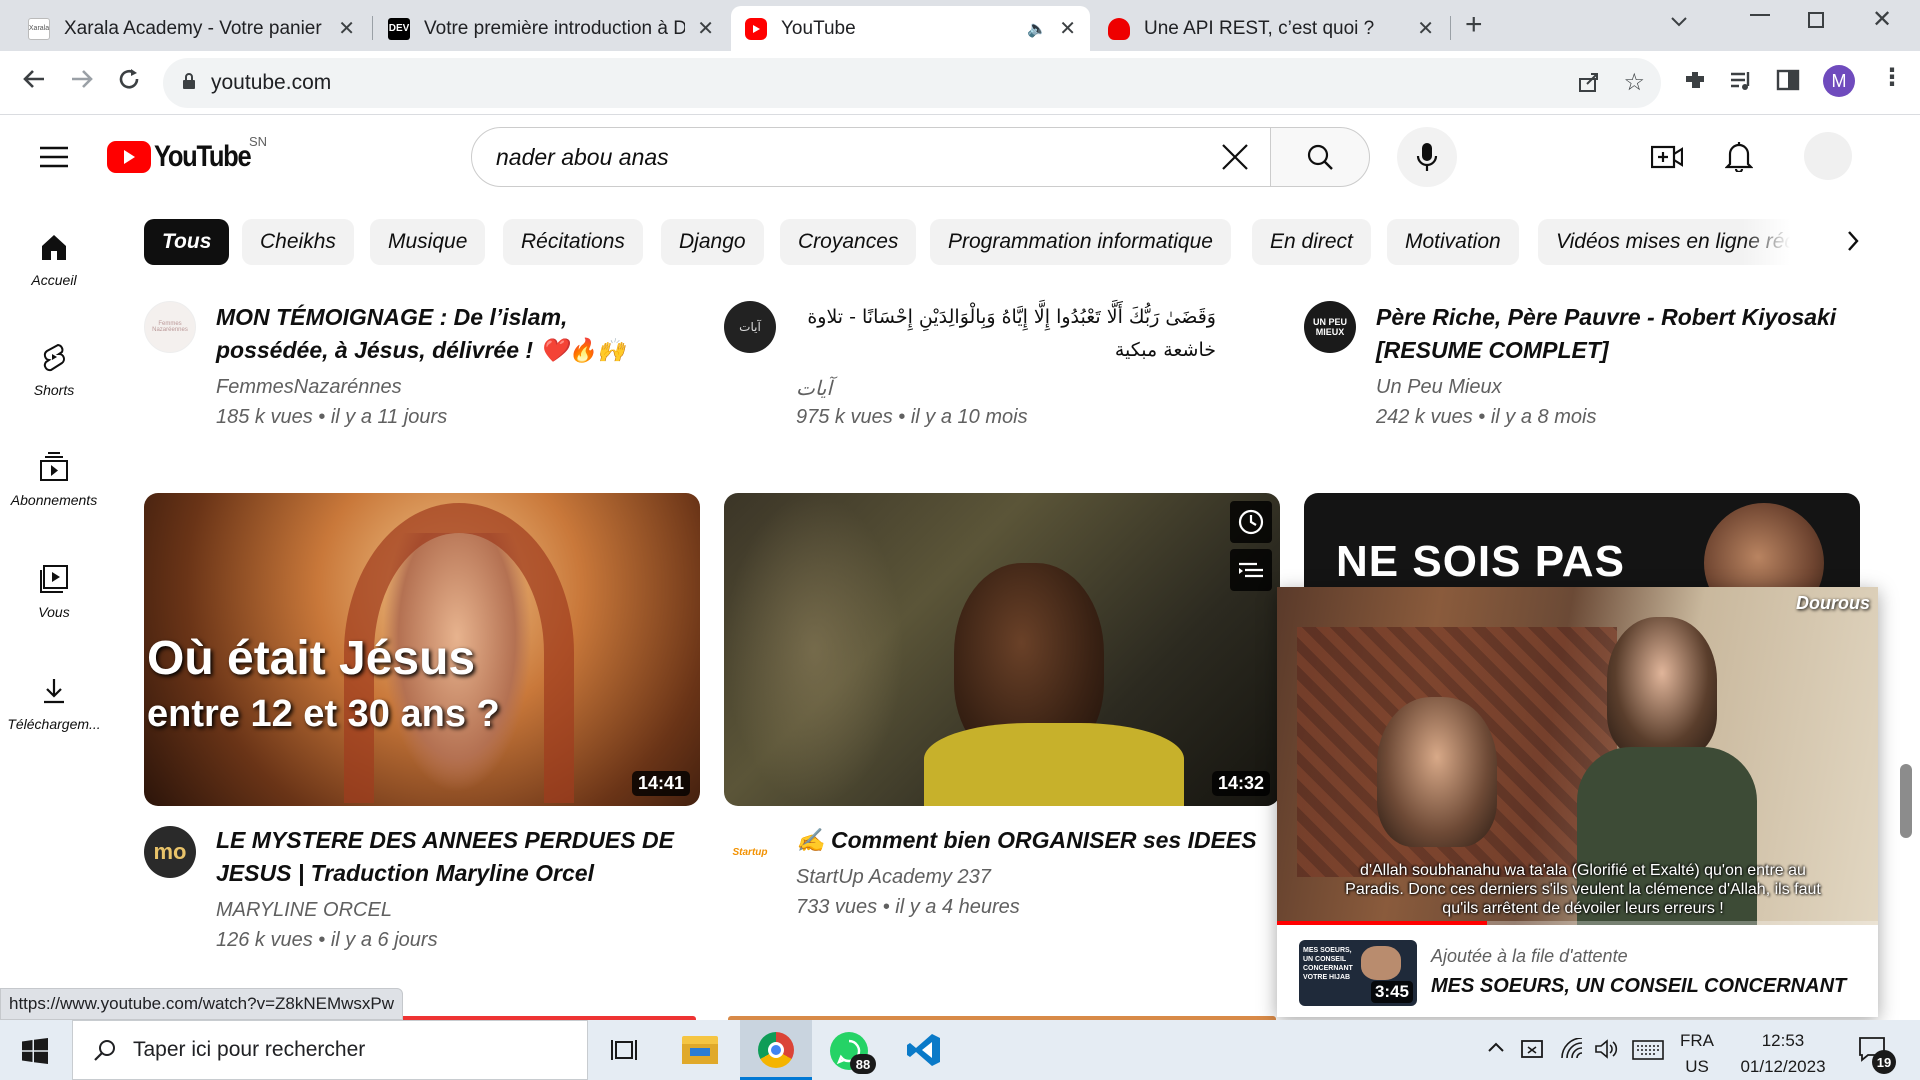 Image resolution: width=1920 pixels, height=1080 pixels. I want to click on browser-tab: DEV Votre première introduction à Dj ✕, so click(551, 28).